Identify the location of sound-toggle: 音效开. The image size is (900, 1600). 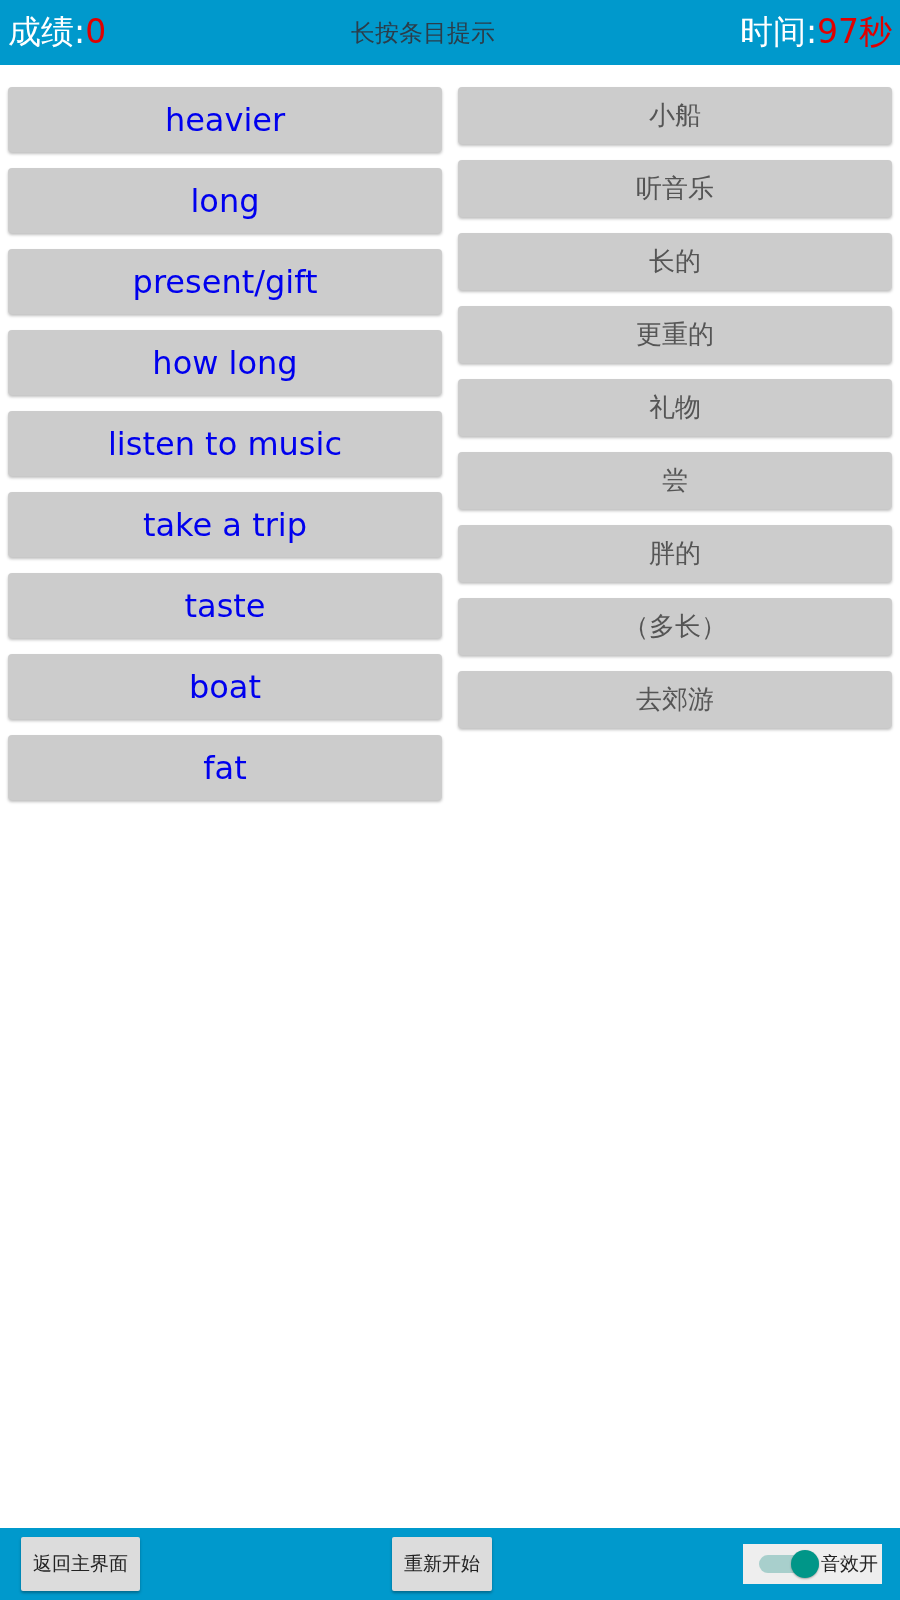
(812, 1564).